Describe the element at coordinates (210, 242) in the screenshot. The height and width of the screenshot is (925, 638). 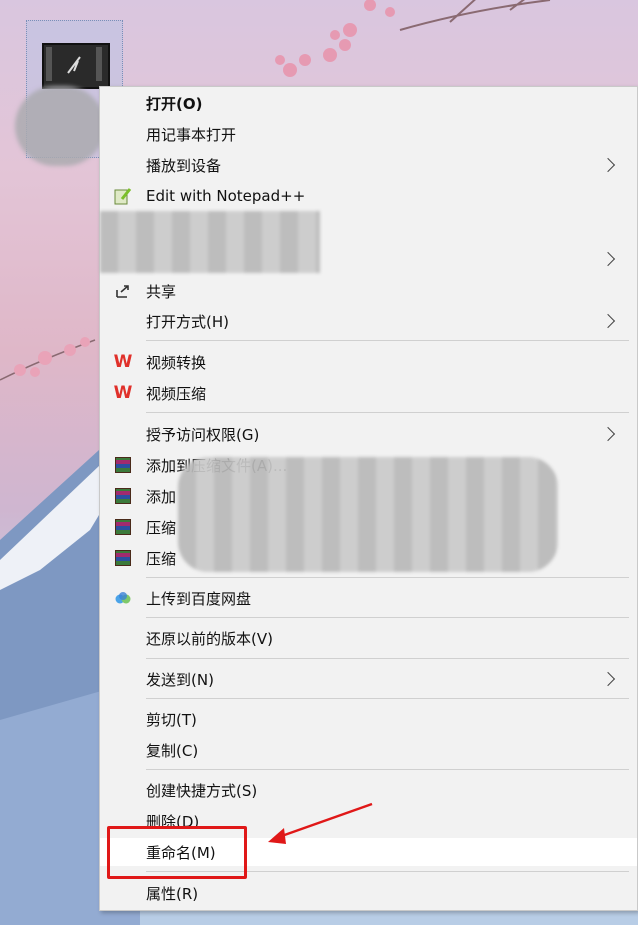
I see `redacted-menu-items` at that location.